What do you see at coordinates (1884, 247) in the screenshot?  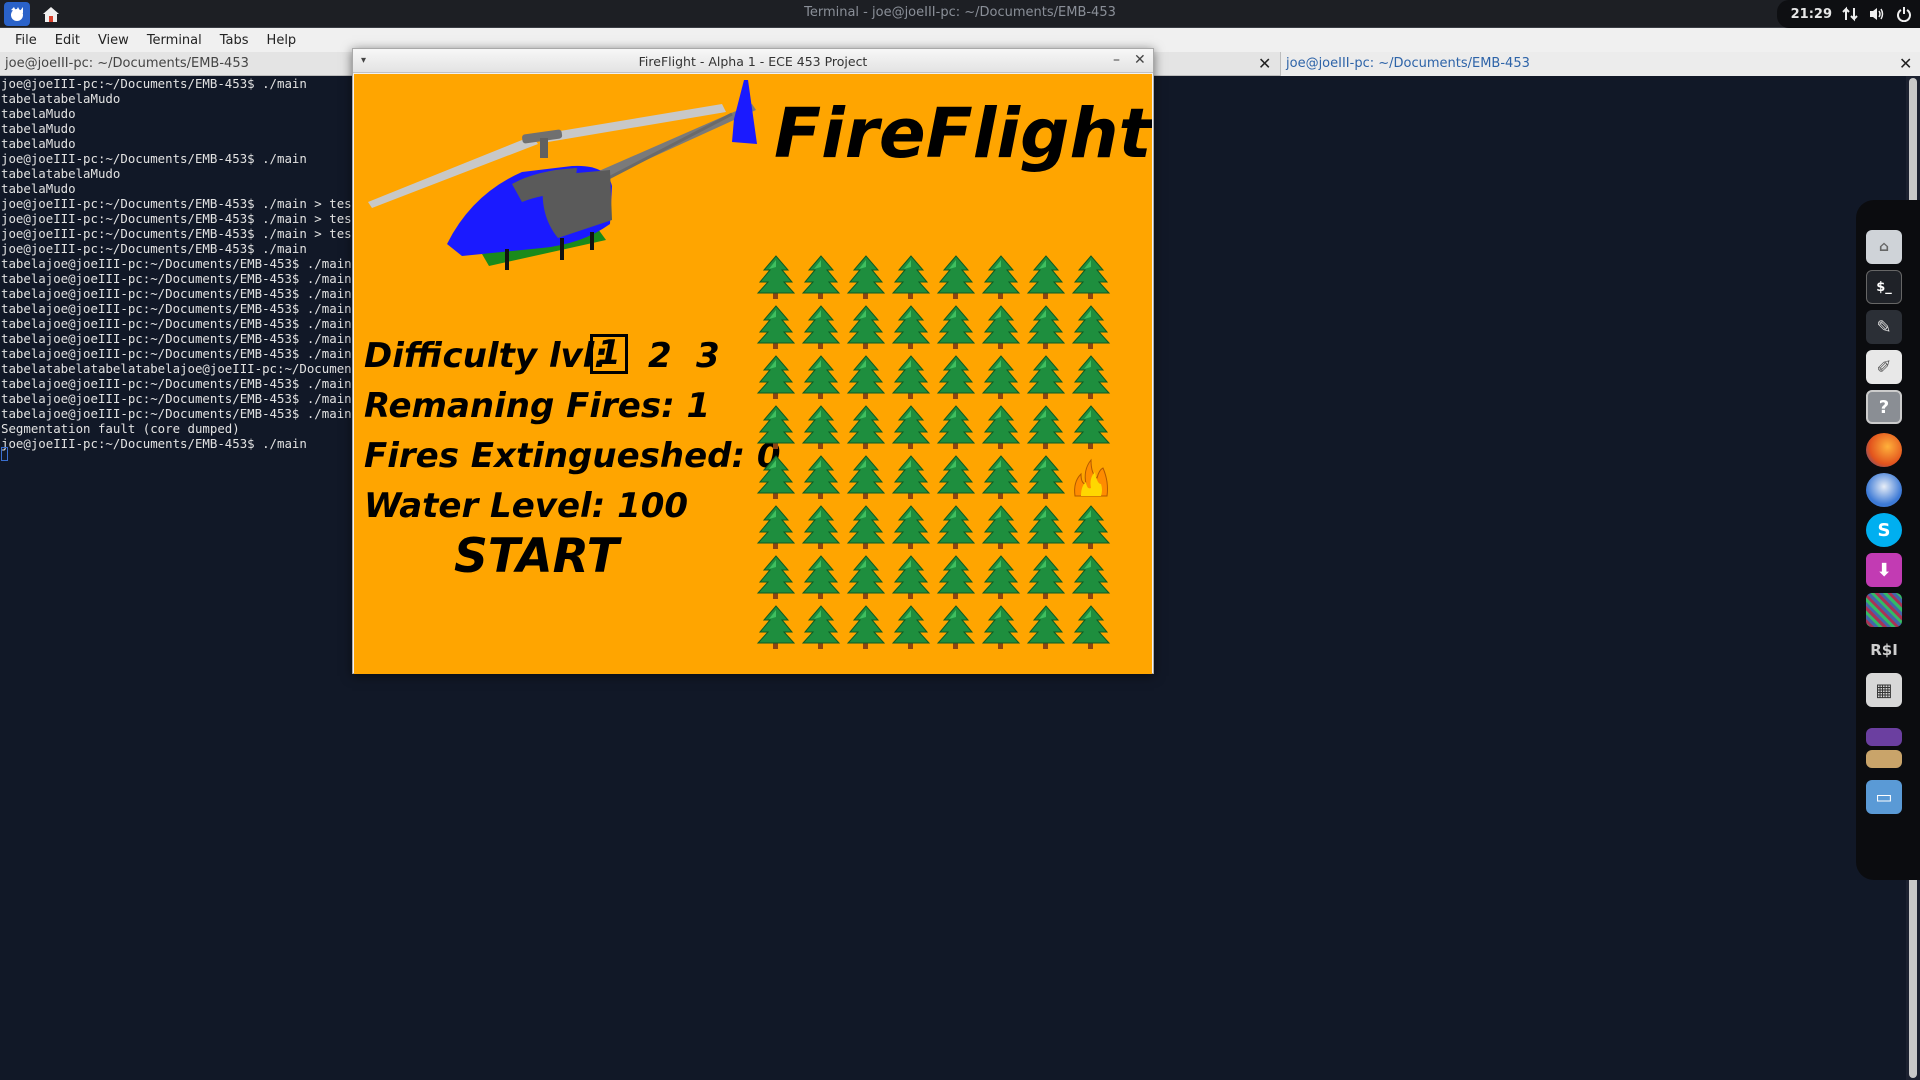 I see `home-folder-icon: ⌂` at bounding box center [1884, 247].